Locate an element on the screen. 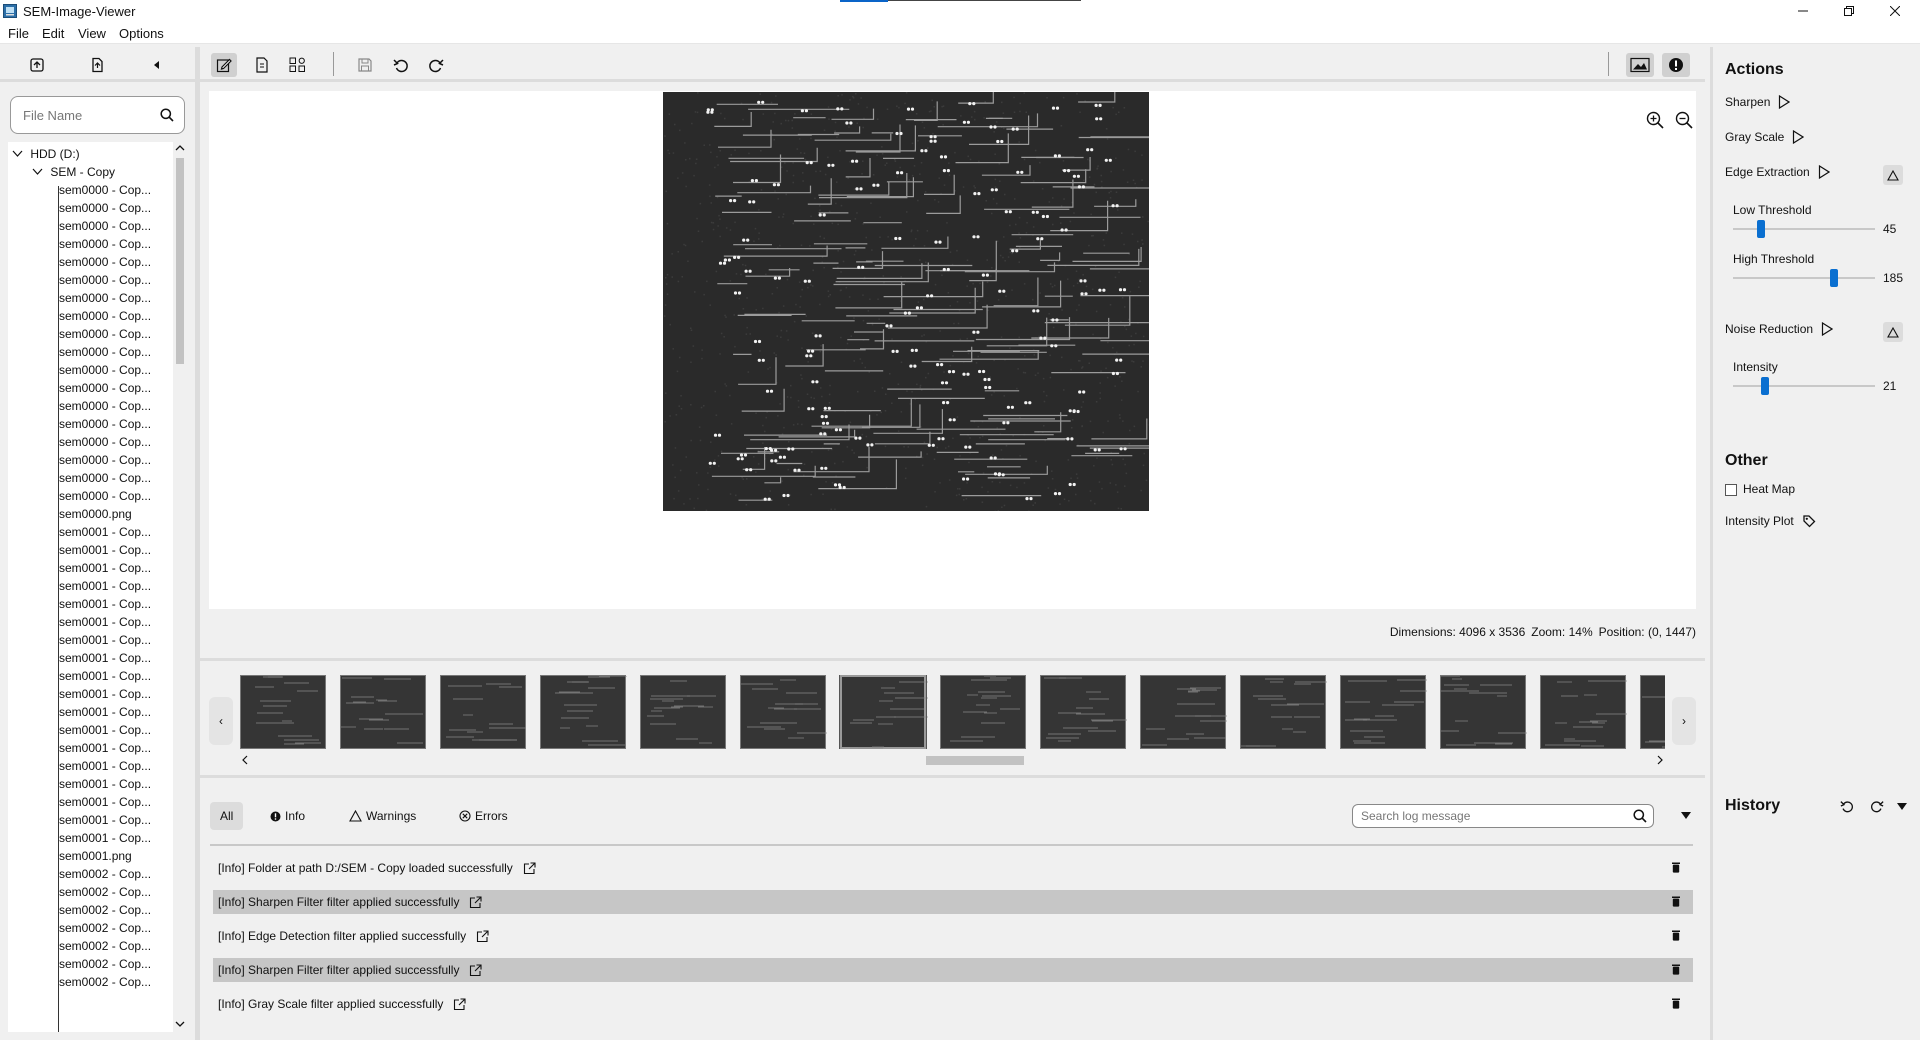  edge-extraction-collapse-button is located at coordinates (1893, 175).